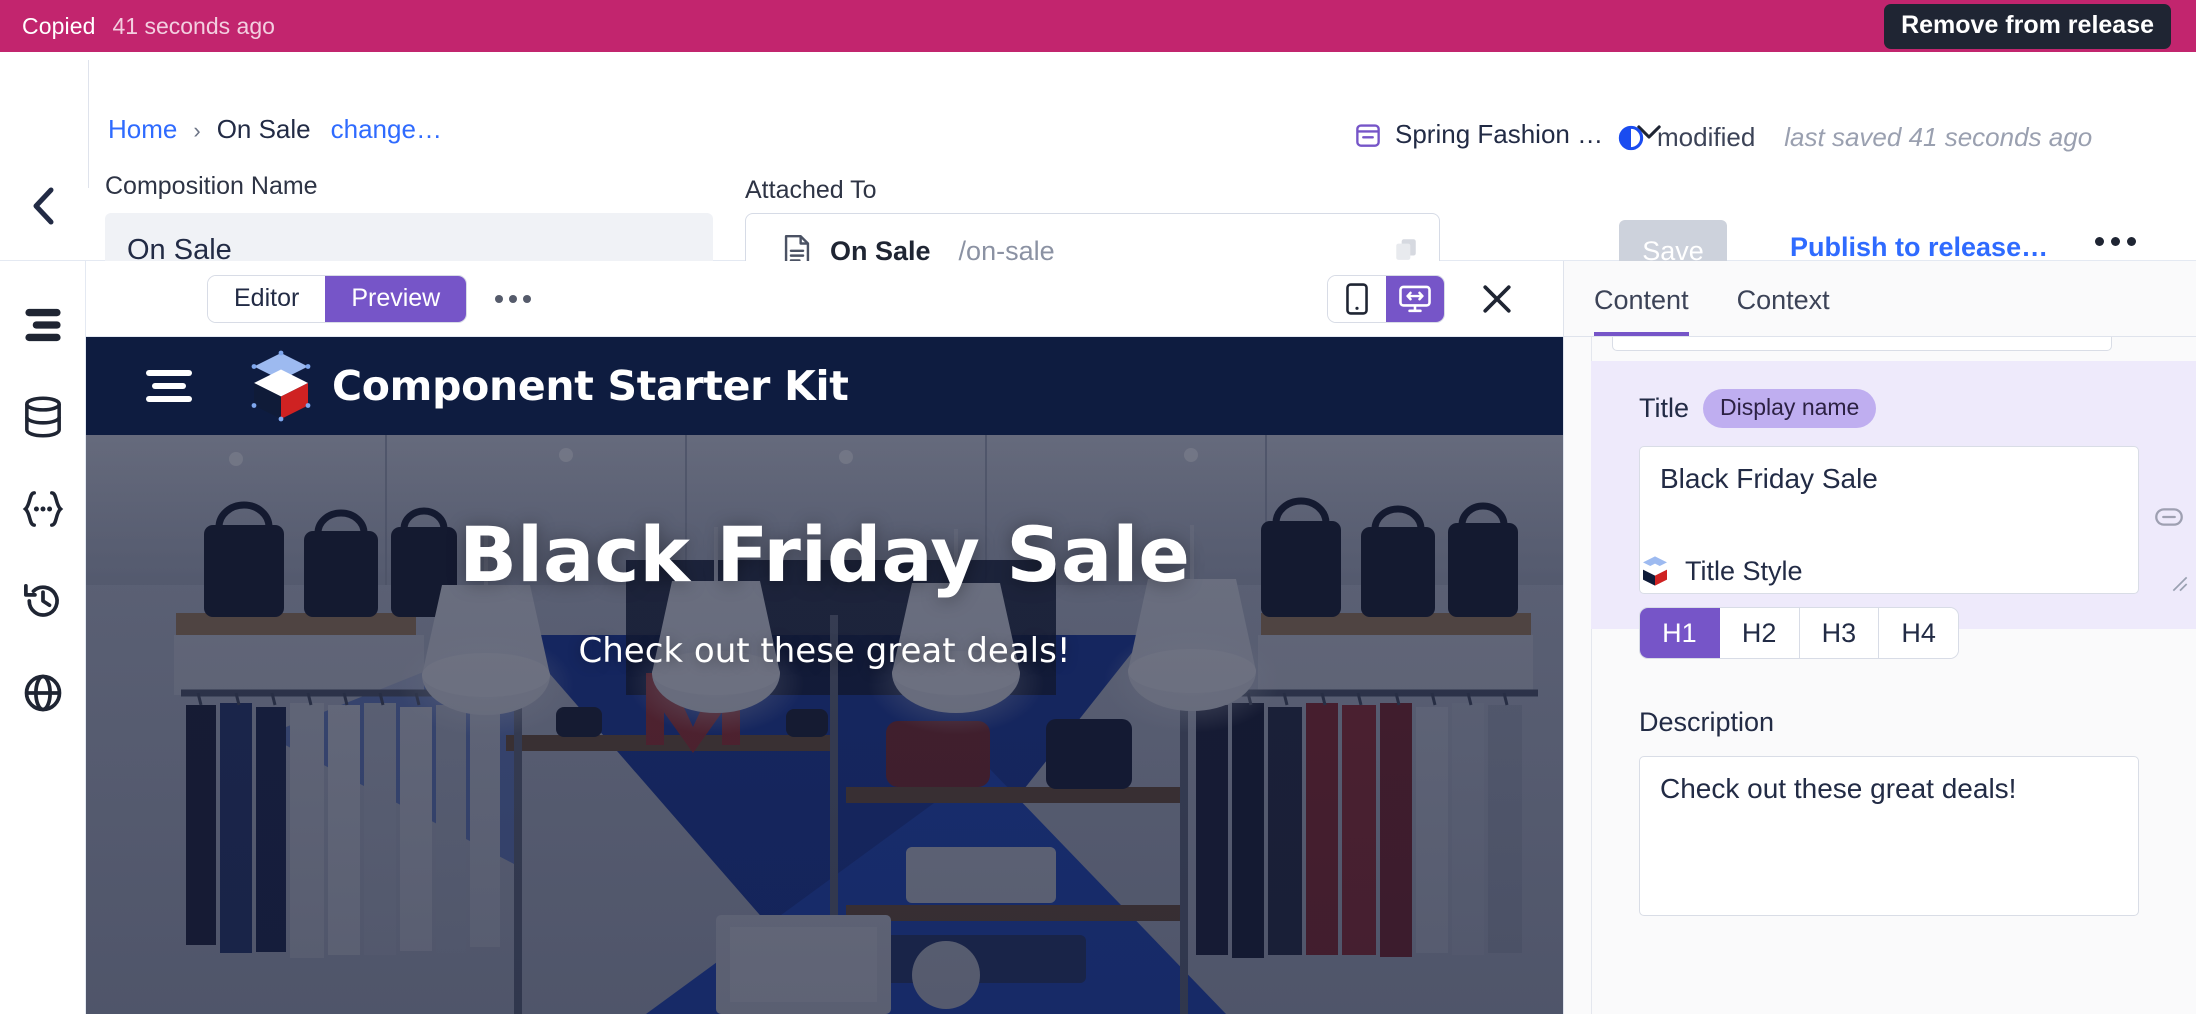 The width and height of the screenshot is (2196, 1014). I want to click on heading-level-selector: H1 H2 H3 H4, so click(1799, 633).